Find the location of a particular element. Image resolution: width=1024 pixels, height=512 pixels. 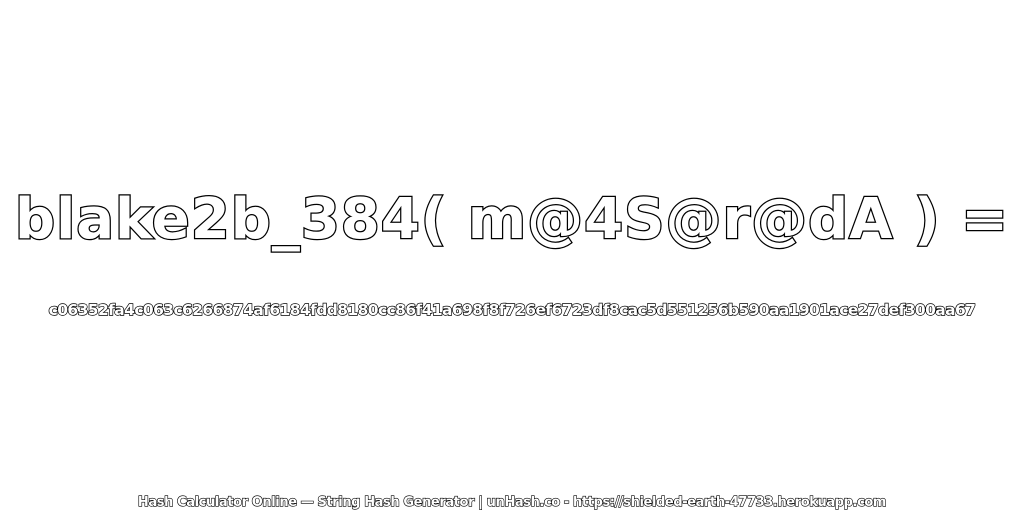

hash-expression-title: blake2b_384( m@4S@r@dA ) = is located at coordinates (512, 220).